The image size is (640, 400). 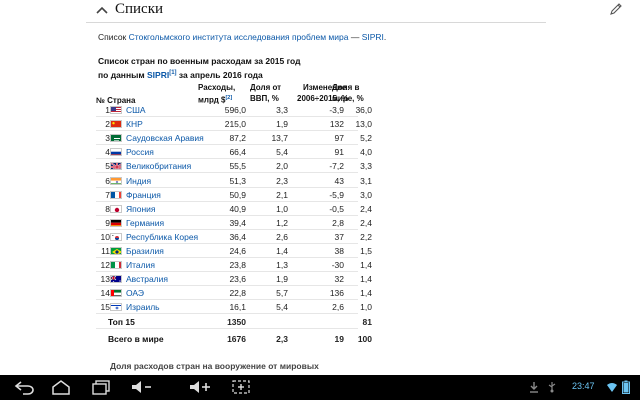 What do you see at coordinates (105, 293) in the screenshot?
I see `row-number: 14` at bounding box center [105, 293].